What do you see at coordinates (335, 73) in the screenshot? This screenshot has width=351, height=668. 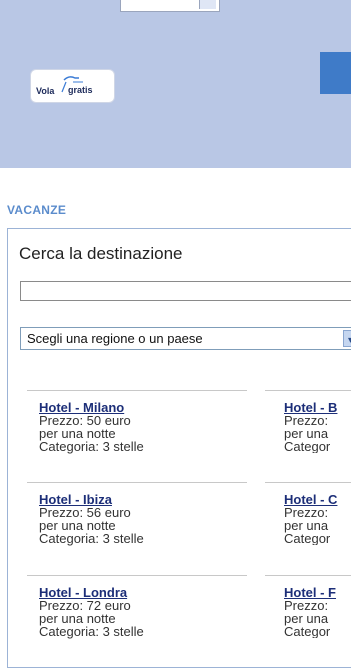 I see `banner-button` at bounding box center [335, 73].